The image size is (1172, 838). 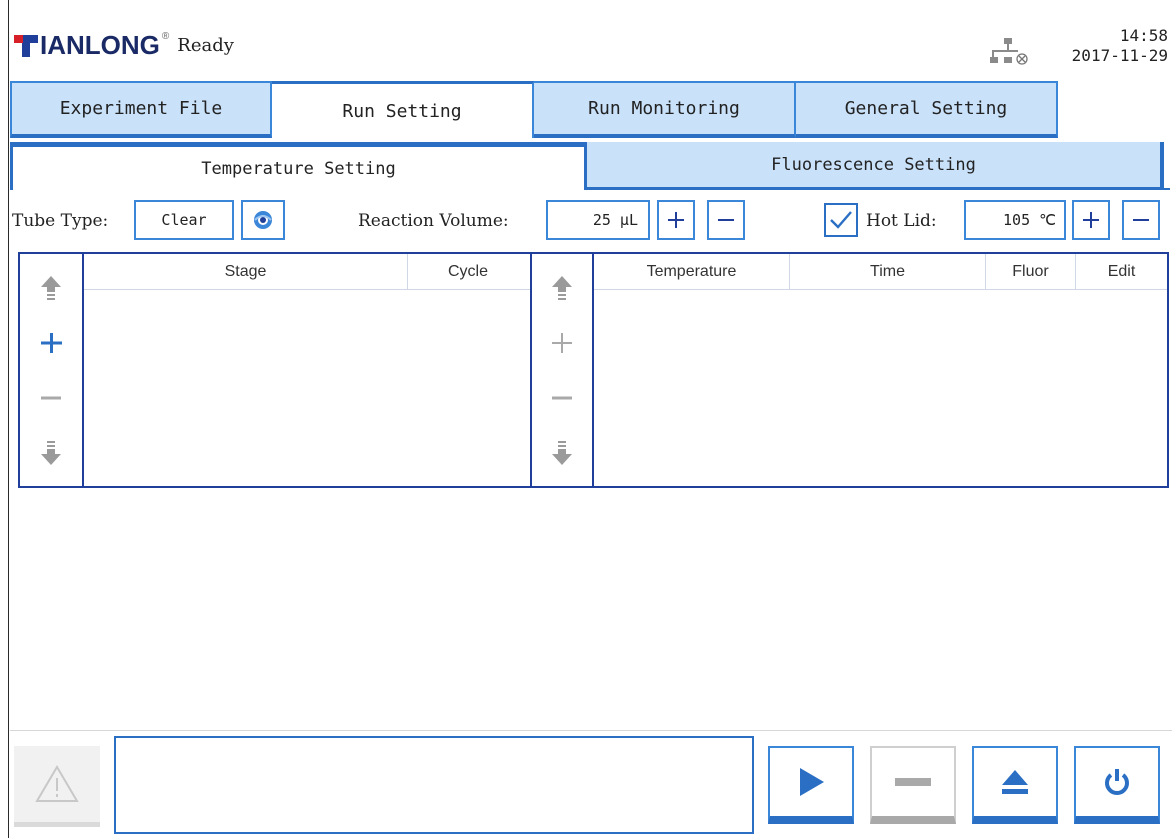 I want to click on network-disconnected-icon, so click(x=1010, y=51).